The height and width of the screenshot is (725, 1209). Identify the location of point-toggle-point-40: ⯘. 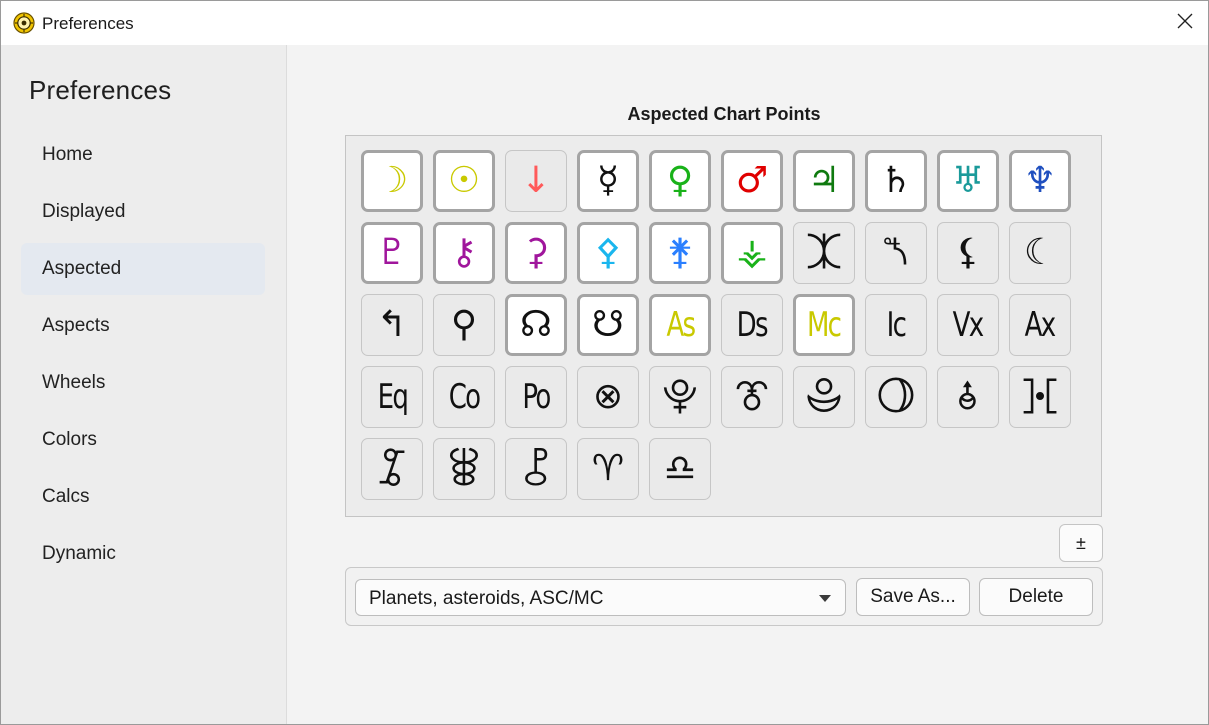
(1040, 397).